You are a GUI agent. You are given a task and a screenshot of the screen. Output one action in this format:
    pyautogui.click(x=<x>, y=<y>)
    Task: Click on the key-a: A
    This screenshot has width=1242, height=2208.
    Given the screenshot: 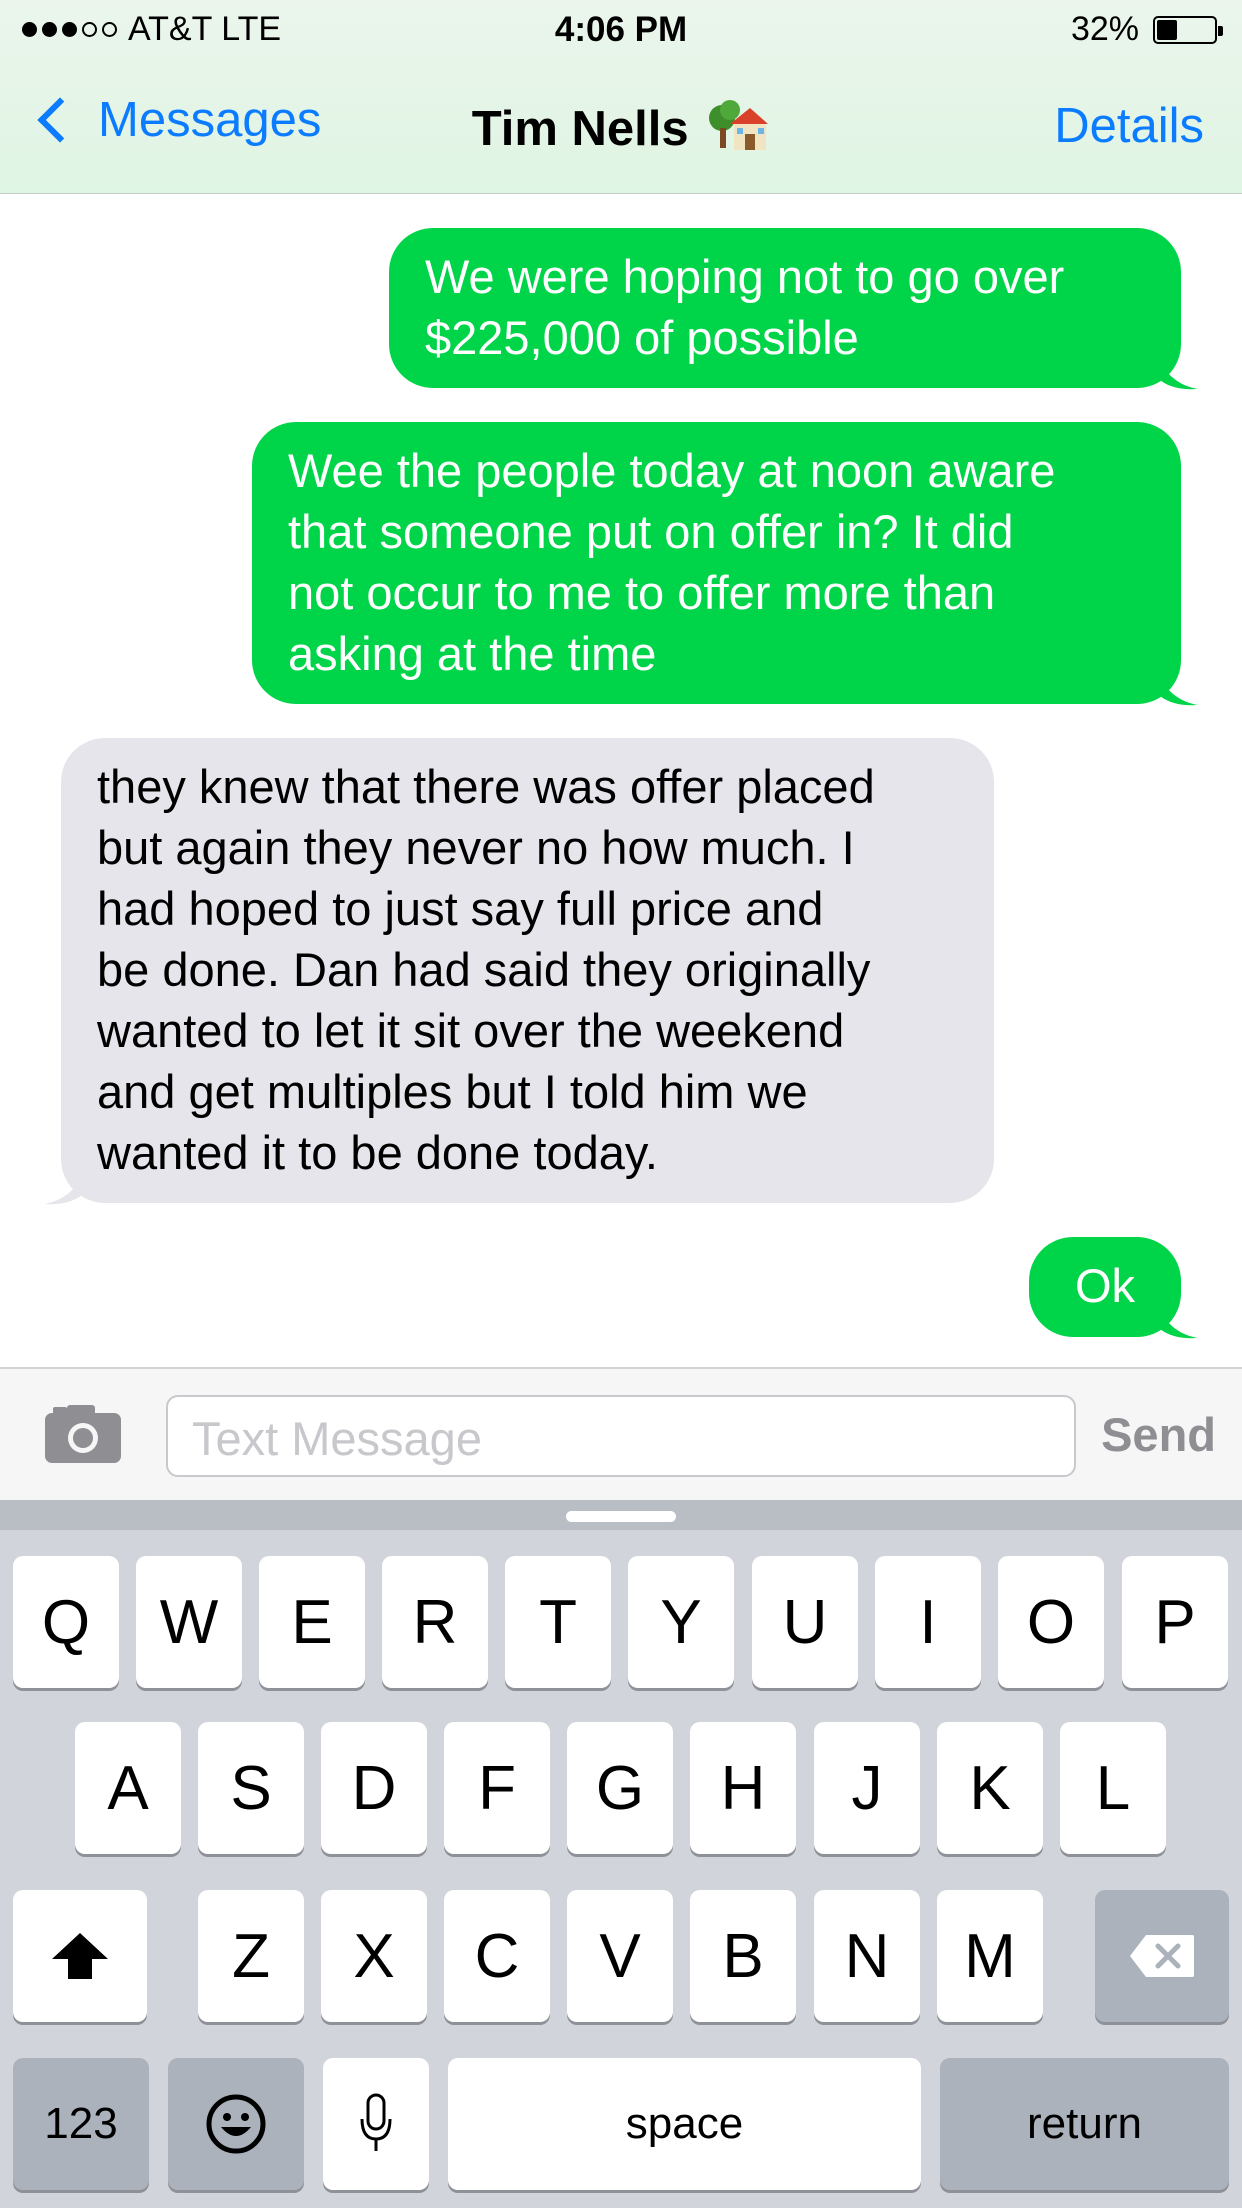 What is the action you would take?
    pyautogui.click(x=128, y=1788)
    